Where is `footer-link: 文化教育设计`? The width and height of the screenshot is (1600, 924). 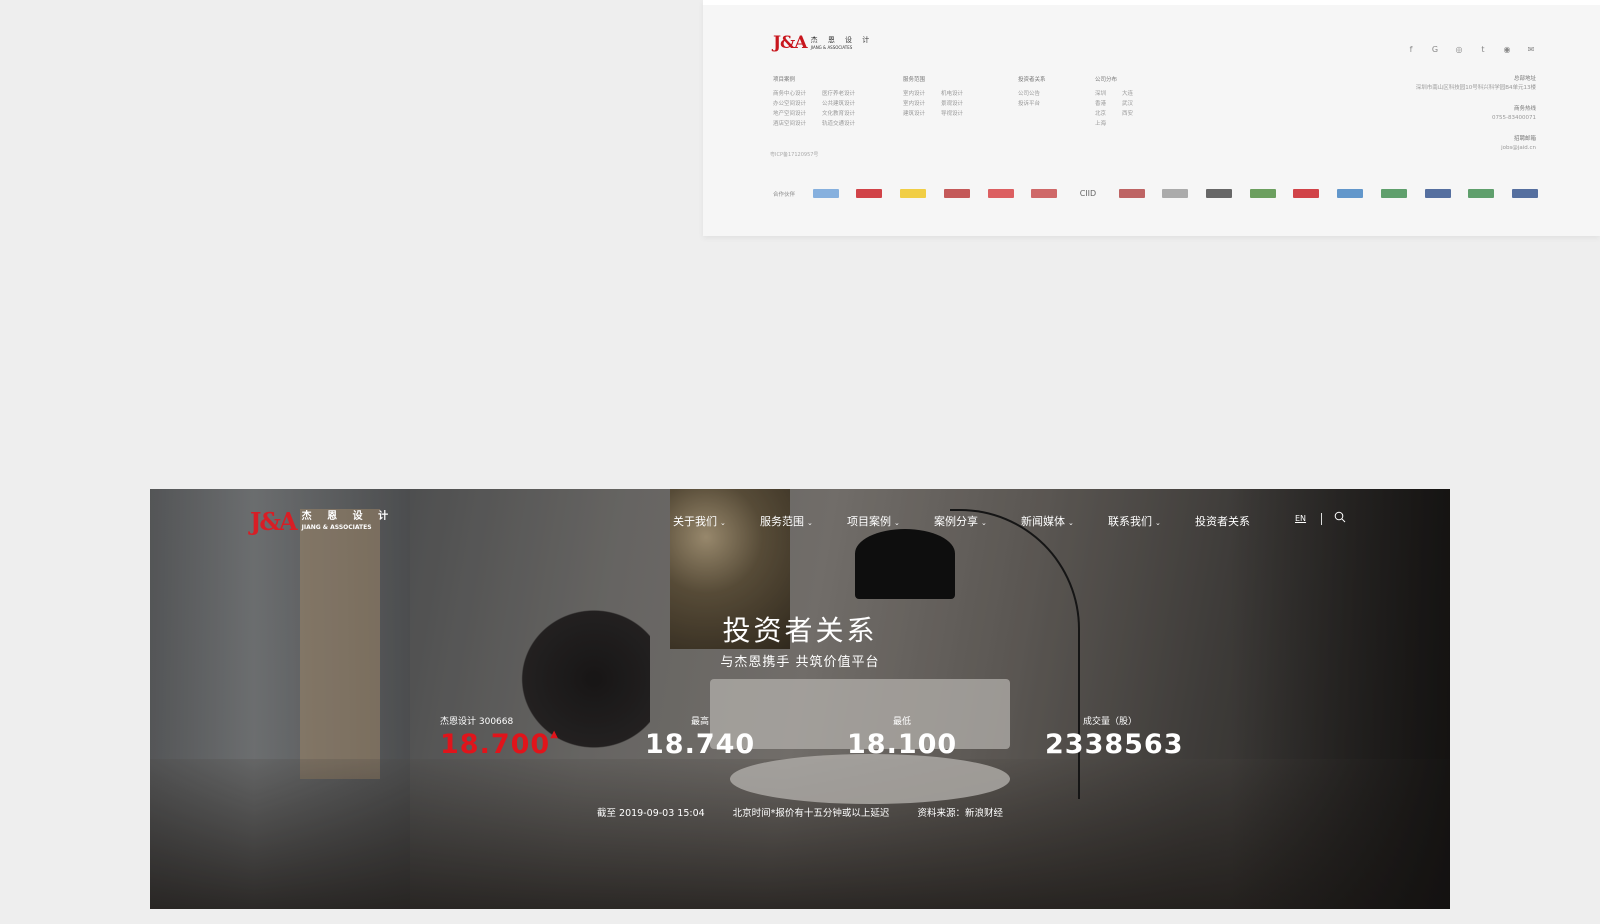 footer-link: 文化教育设计 is located at coordinates (838, 114).